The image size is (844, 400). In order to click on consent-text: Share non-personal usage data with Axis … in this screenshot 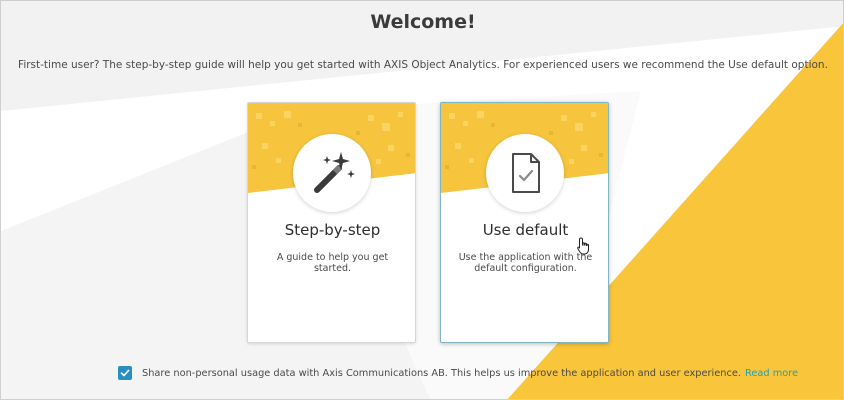, I will do `click(442, 373)`.